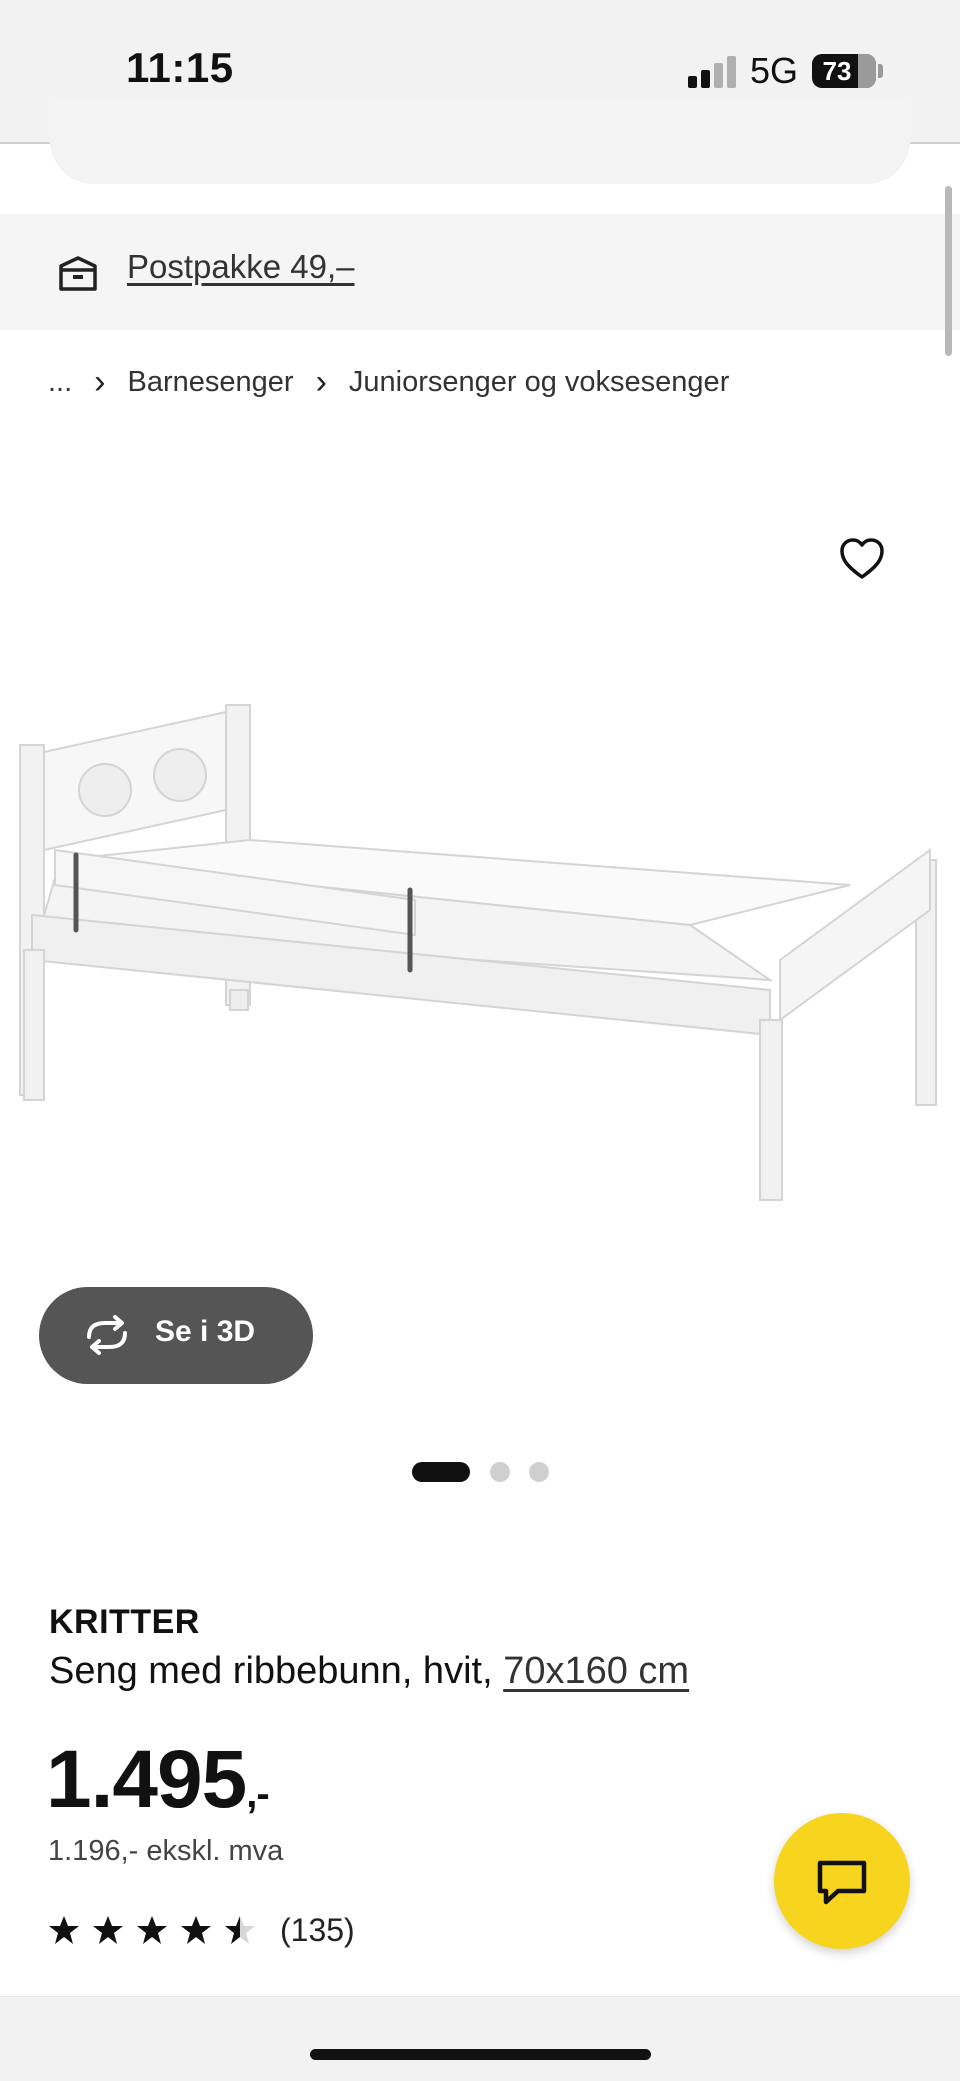 The height and width of the screenshot is (2081, 960). I want to click on heart-icon, so click(862, 559).